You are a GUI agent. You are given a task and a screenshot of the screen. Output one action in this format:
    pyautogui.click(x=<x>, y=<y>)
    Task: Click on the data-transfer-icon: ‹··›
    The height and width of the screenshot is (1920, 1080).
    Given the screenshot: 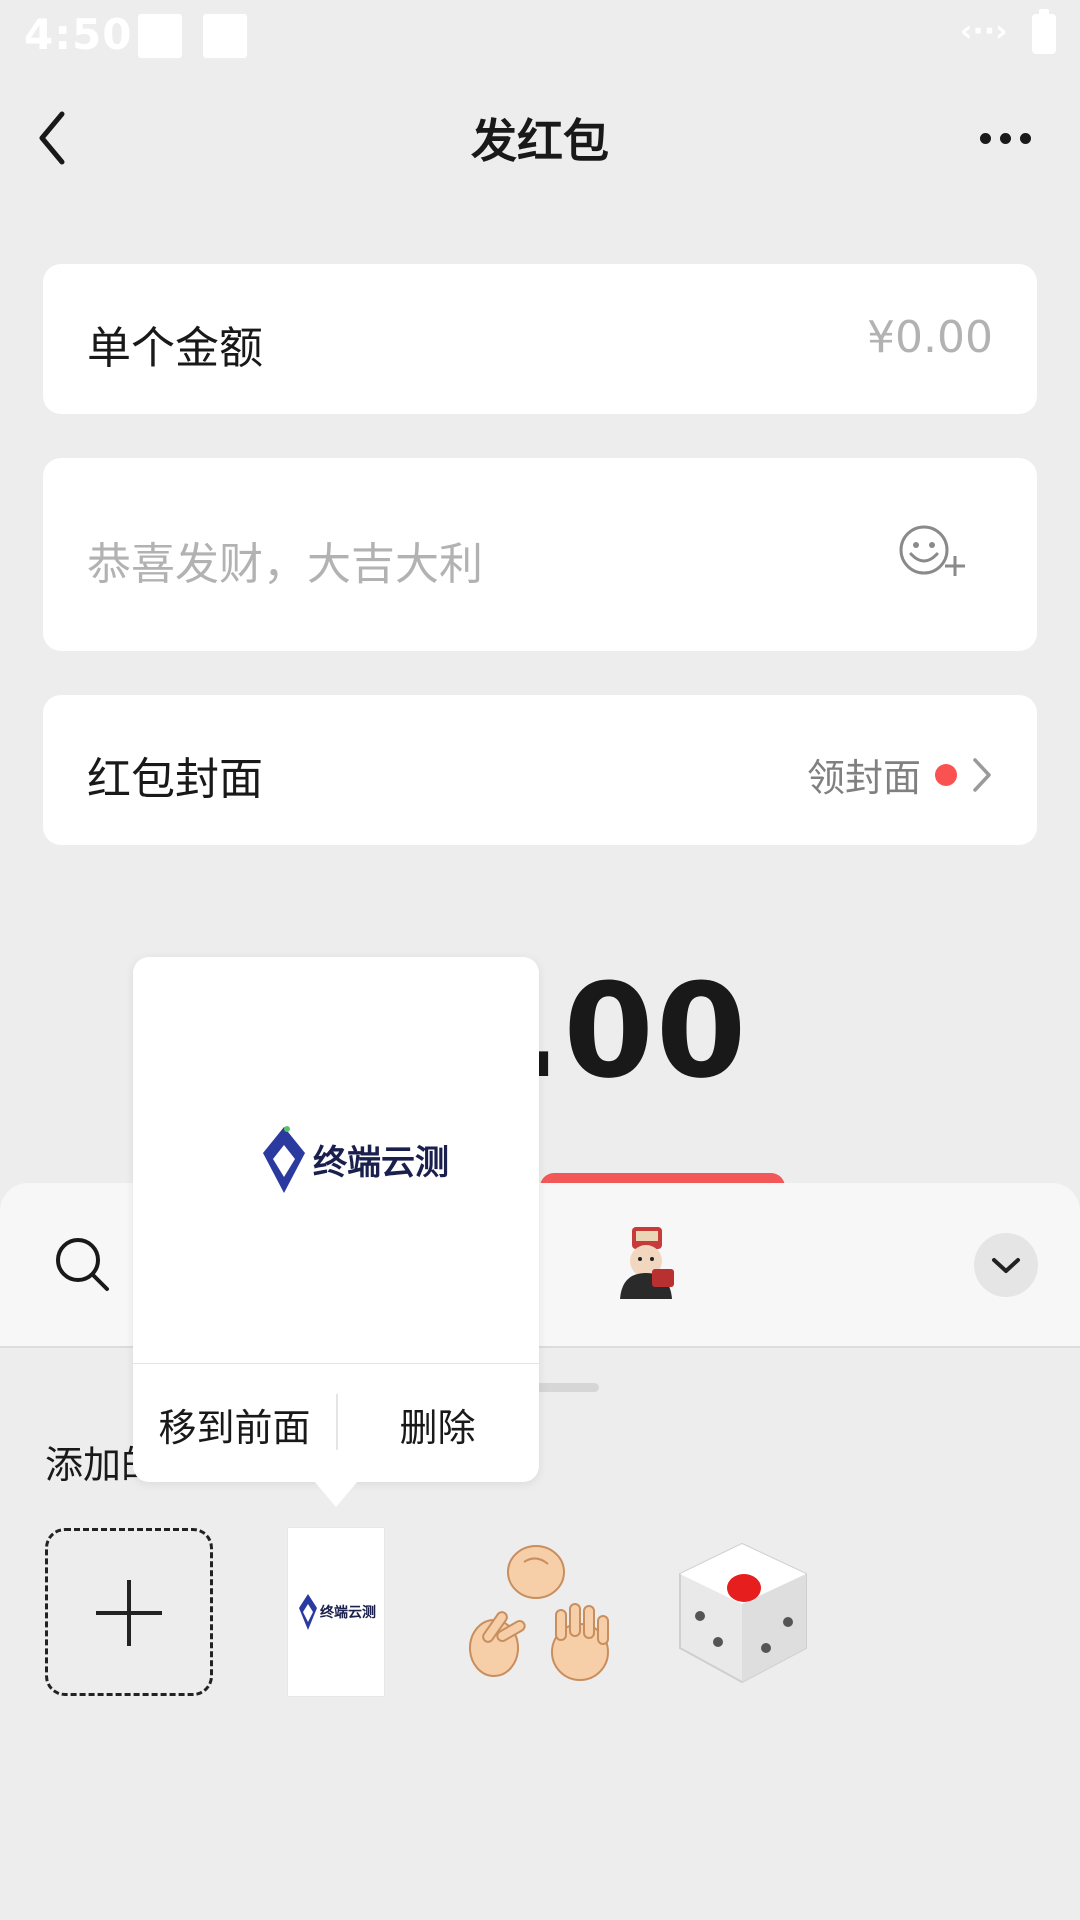 What is the action you would take?
    pyautogui.click(x=984, y=31)
    